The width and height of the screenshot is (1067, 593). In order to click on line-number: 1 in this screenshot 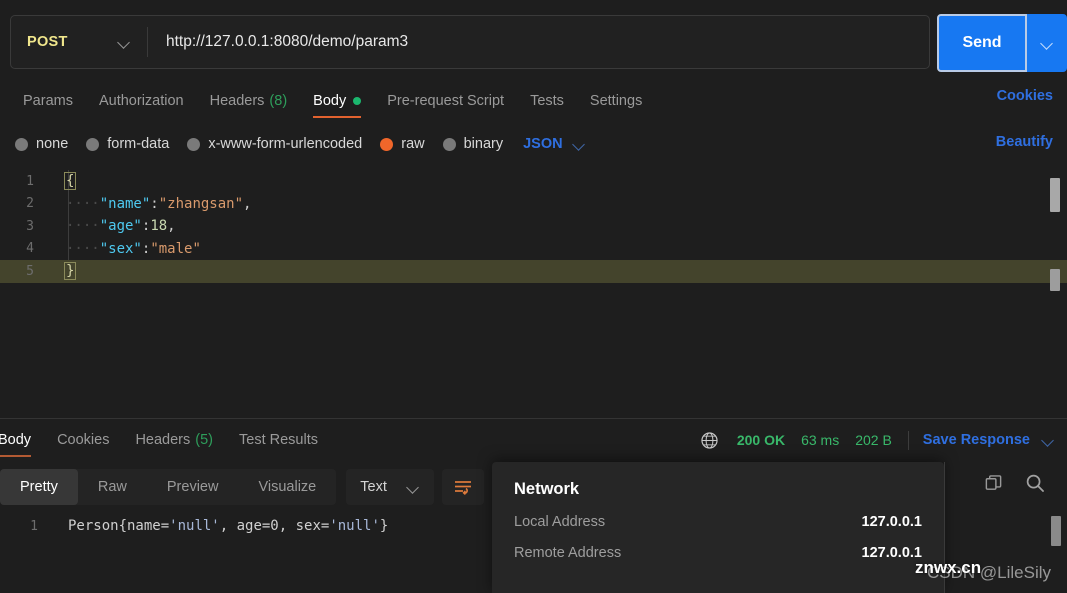, I will do `click(30, 181)`.